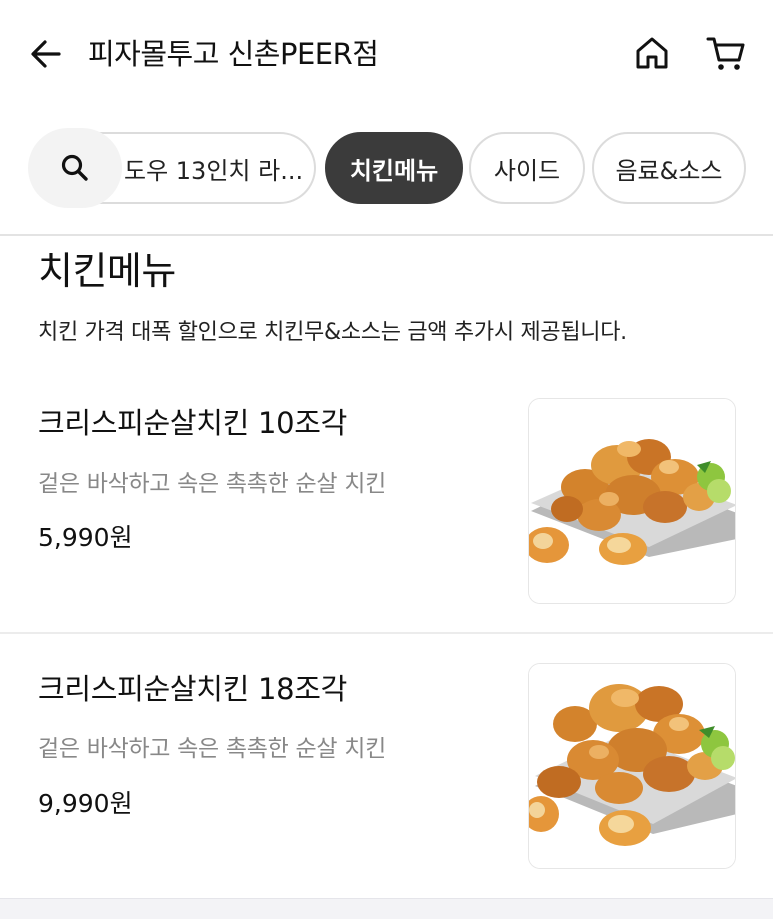 The height and width of the screenshot is (919, 773). Describe the element at coordinates (233, 54) in the screenshot. I see `store-title: 피자몰투고 신촌PEER점` at that location.